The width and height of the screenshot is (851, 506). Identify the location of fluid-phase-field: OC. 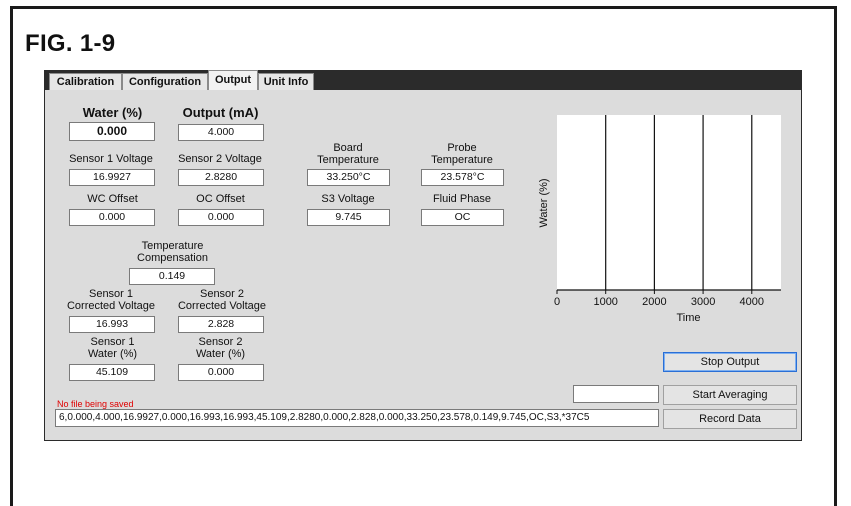
(462, 217).